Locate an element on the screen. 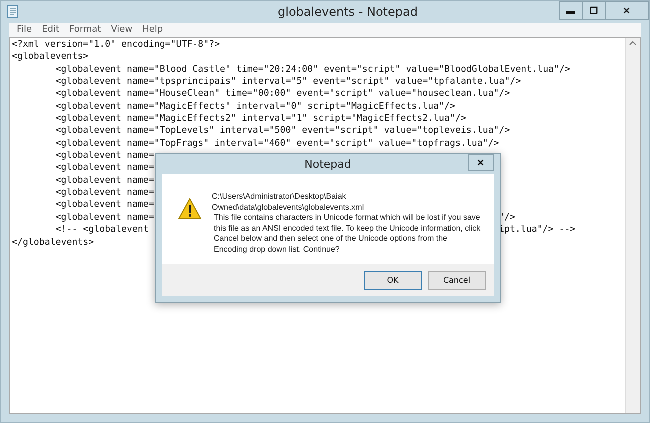  code-line: <globalevent name="Blood Castle" time="20:24:00" event="script" value="BloodGlobalEvent.lua"/> is located at coordinates (312, 70).